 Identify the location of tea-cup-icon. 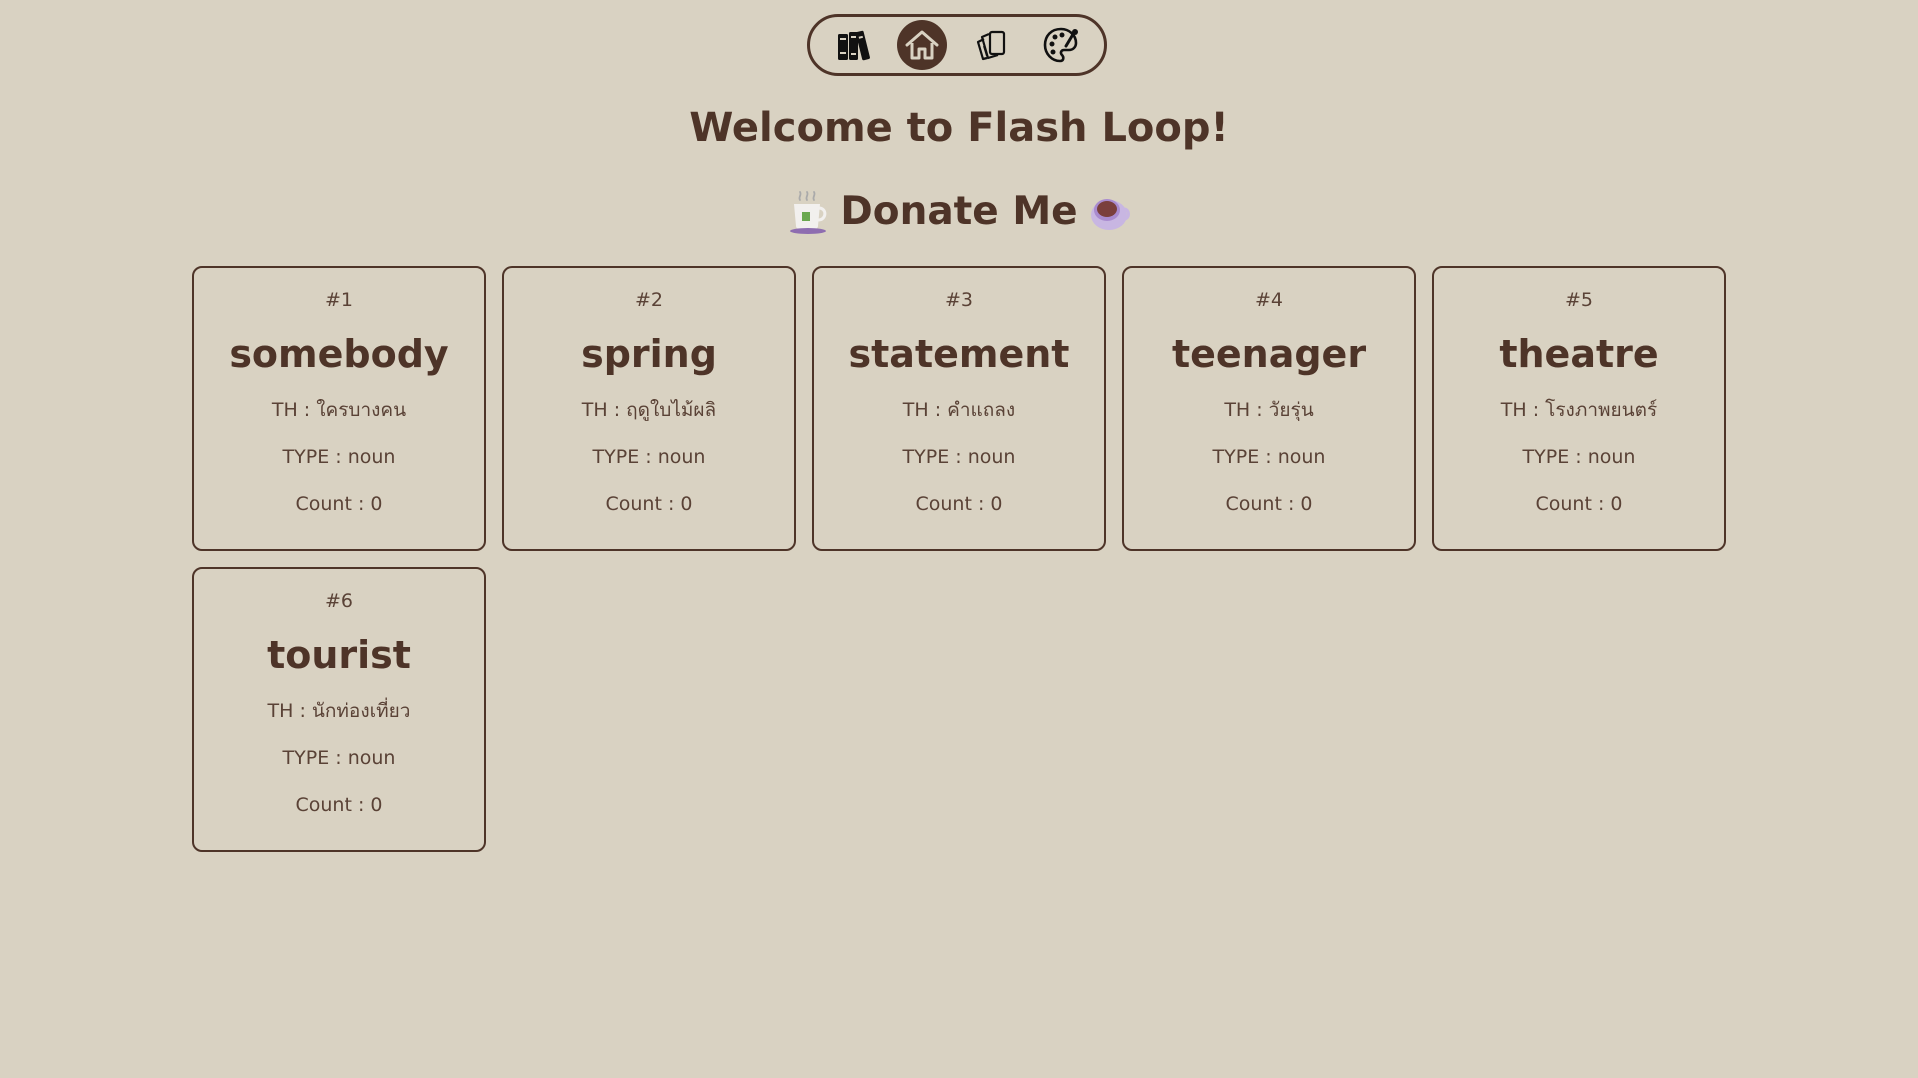
(808, 212).